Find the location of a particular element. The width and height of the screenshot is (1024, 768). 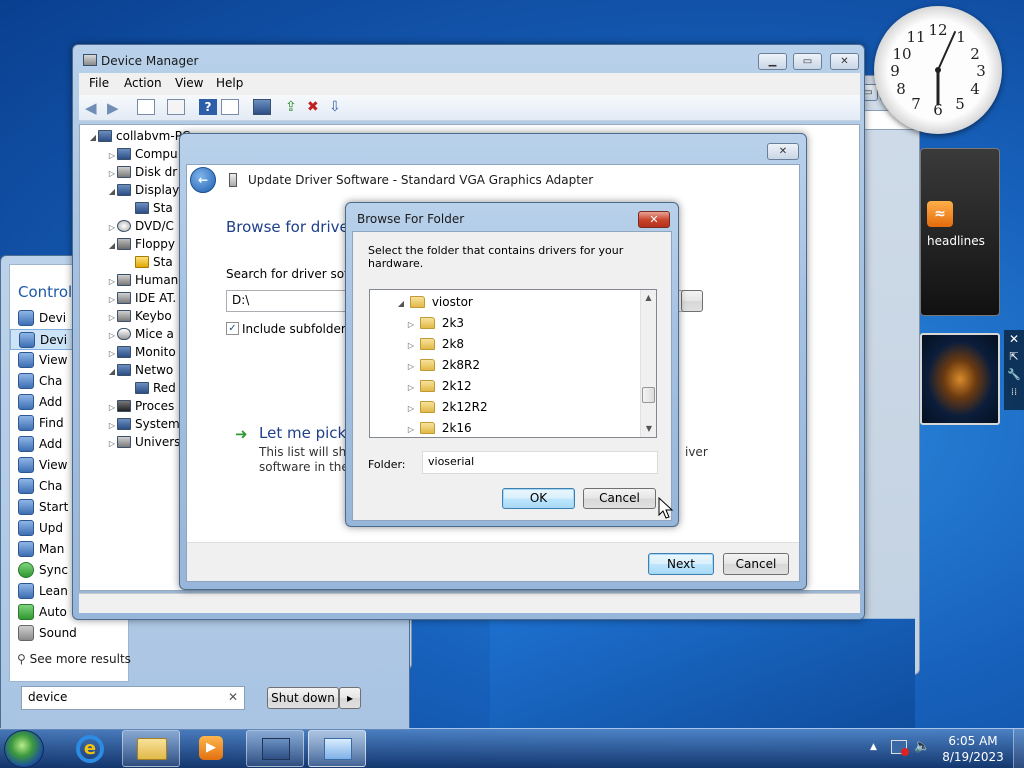

gadget-close-icon: ✕ is located at coordinates (1014, 339).